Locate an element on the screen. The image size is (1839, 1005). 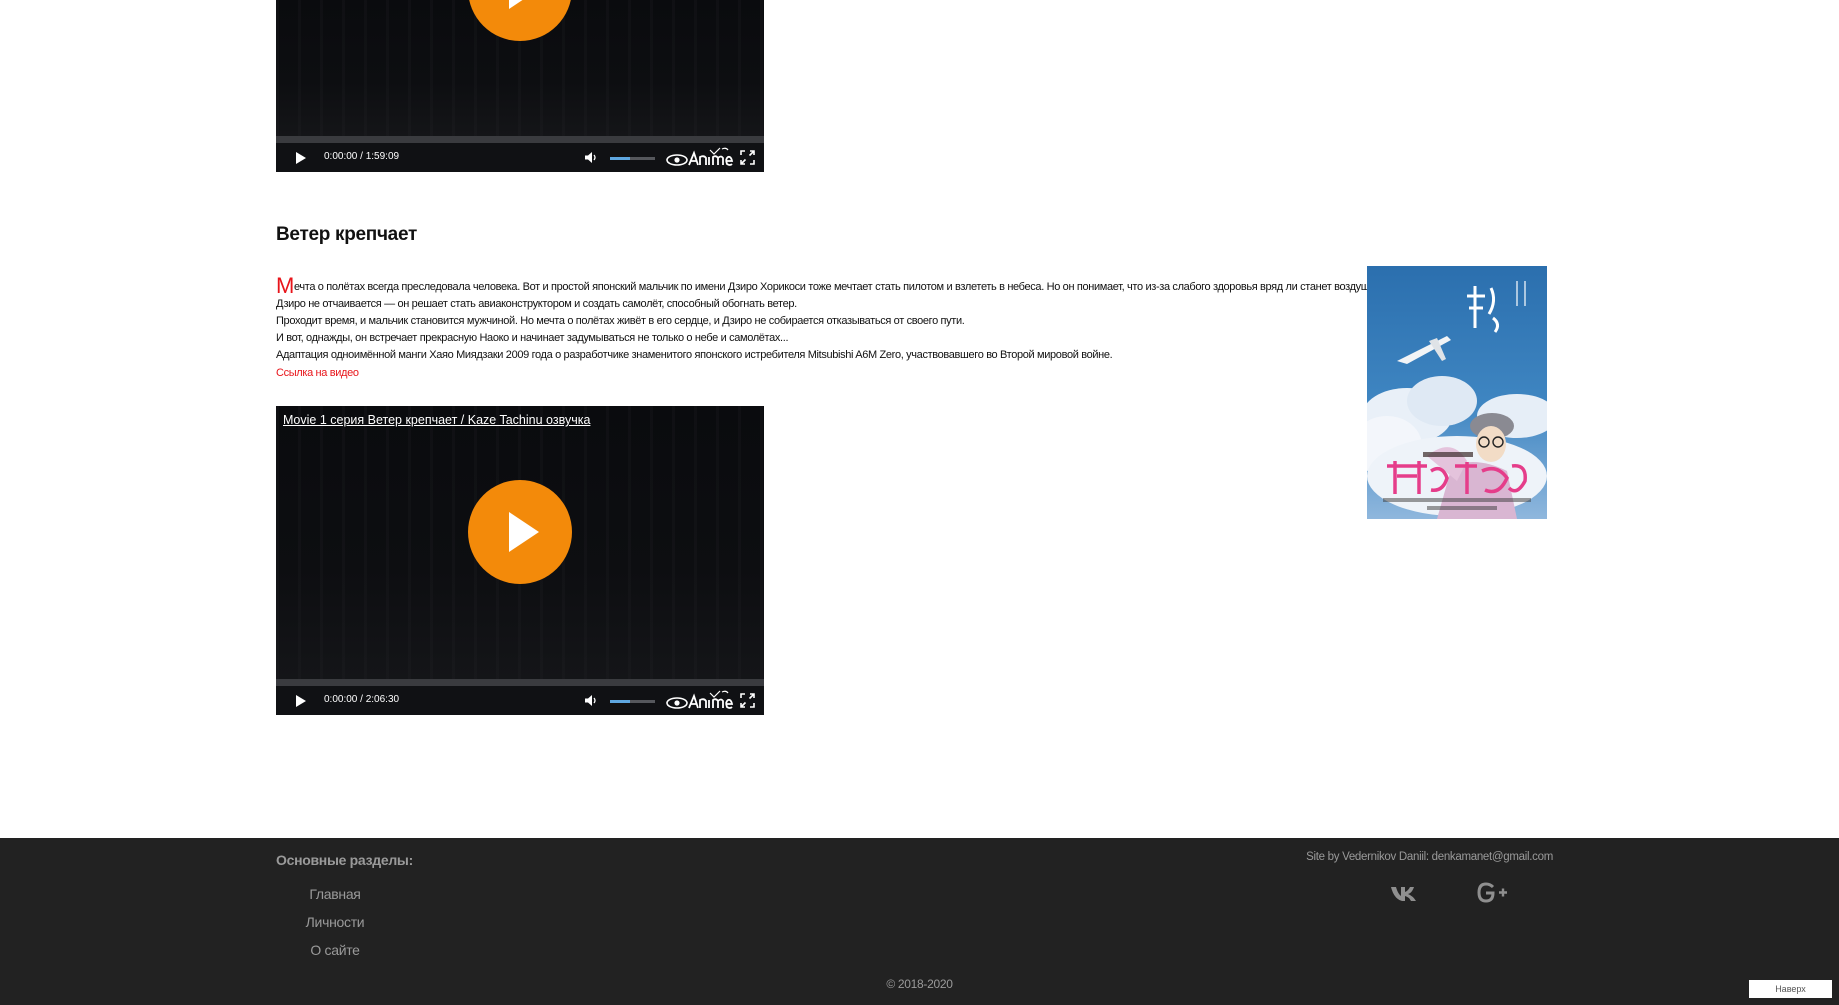
video-link: Ссылка на видео is located at coordinates (317, 373).